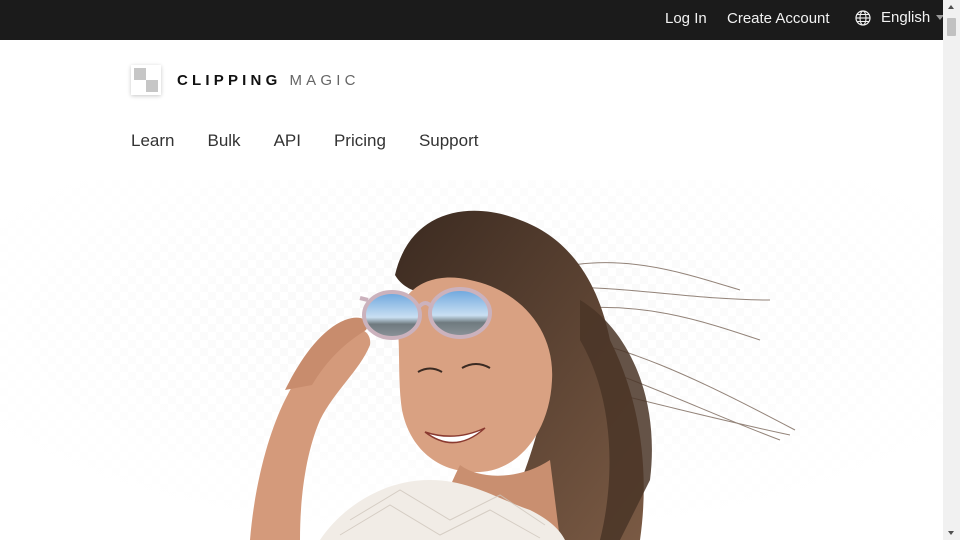 The image size is (960, 540). I want to click on nav-support: Support, so click(449, 141).